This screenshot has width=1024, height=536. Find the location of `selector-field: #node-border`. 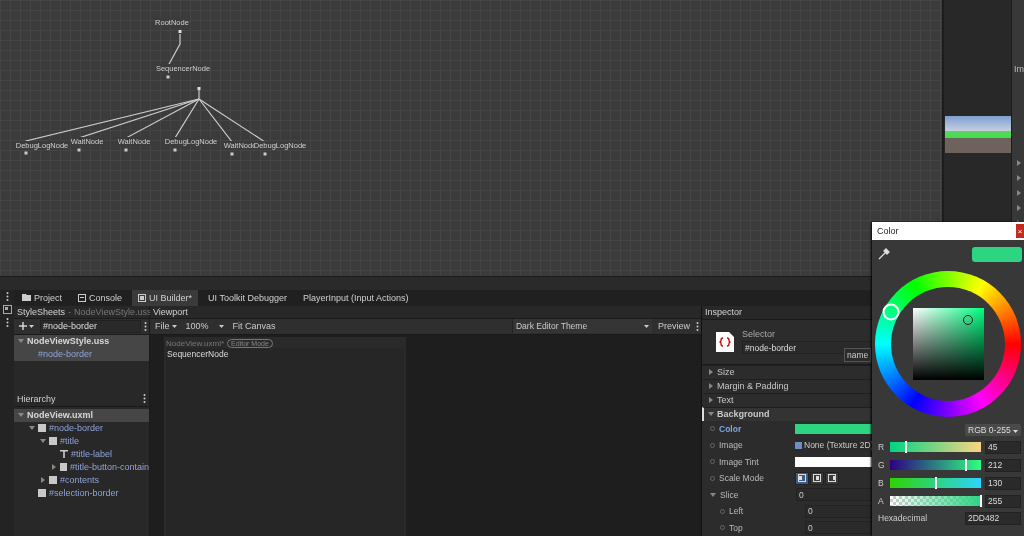

selector-field: #node-border is located at coordinates (90, 326).